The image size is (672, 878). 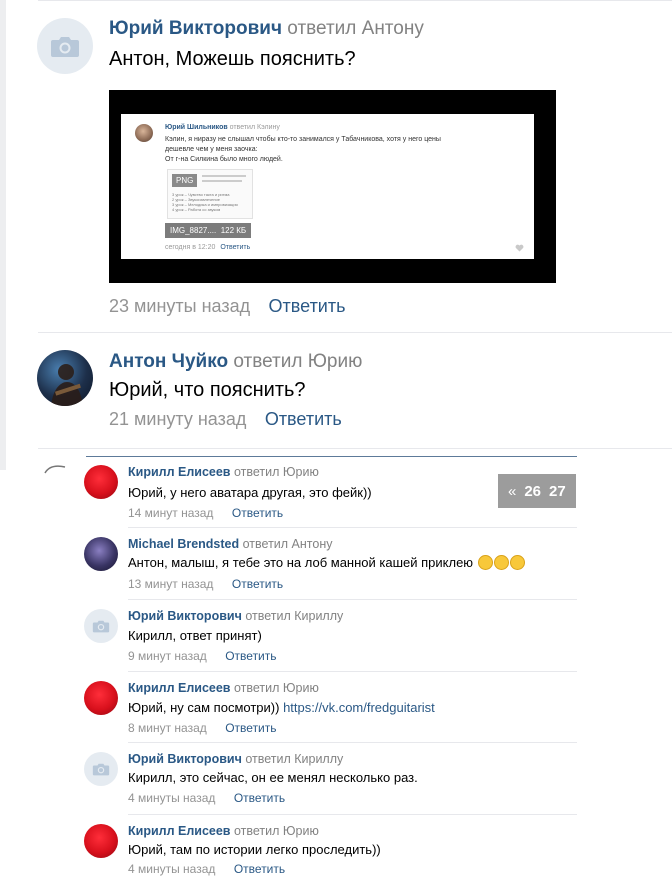 I want to click on timestamp: 23 минуты назад, so click(x=179, y=306).